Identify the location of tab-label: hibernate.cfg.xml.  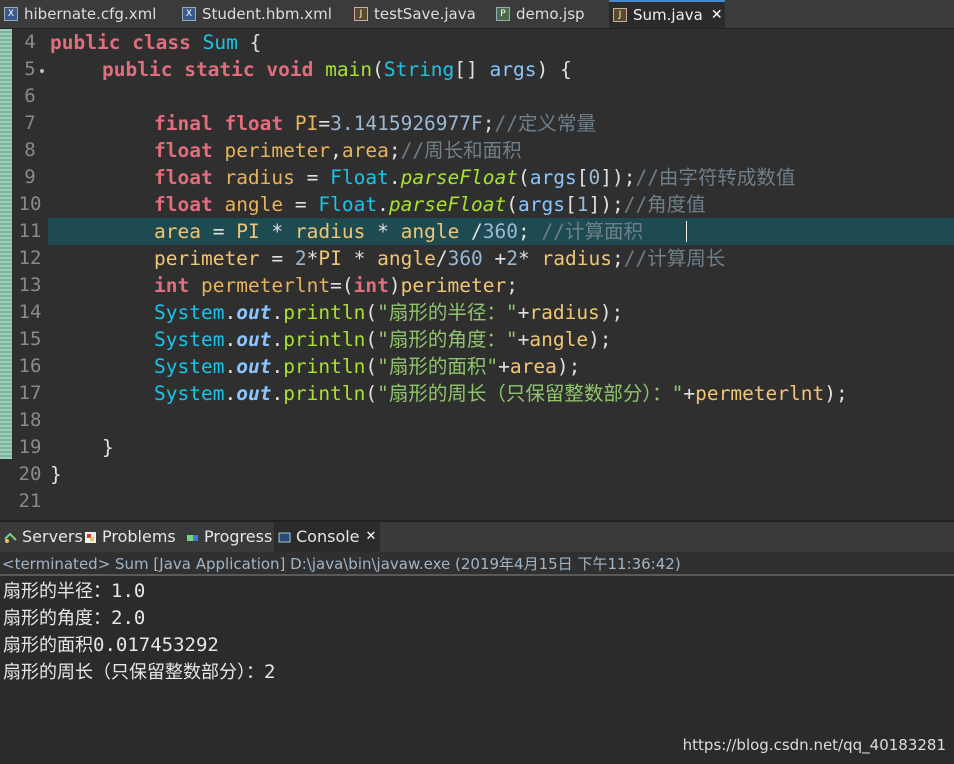
(90, 14).